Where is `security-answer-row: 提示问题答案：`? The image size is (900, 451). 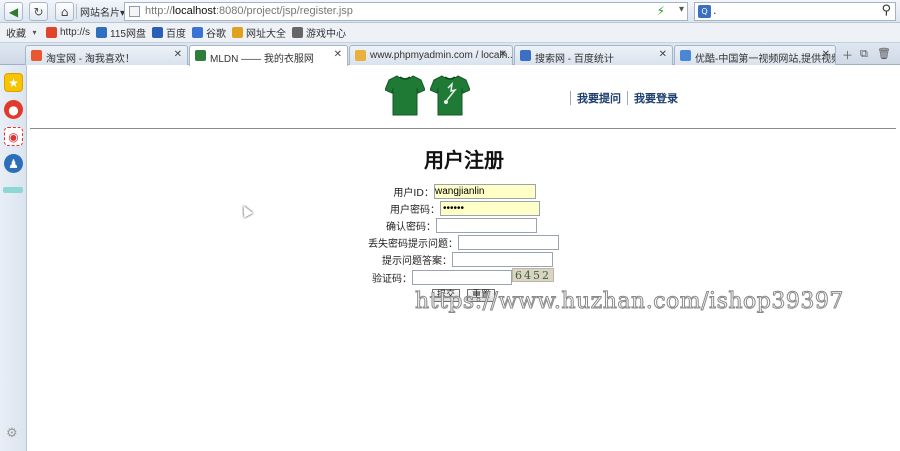
security-answer-row: 提示问题答案： is located at coordinates (456, 259).